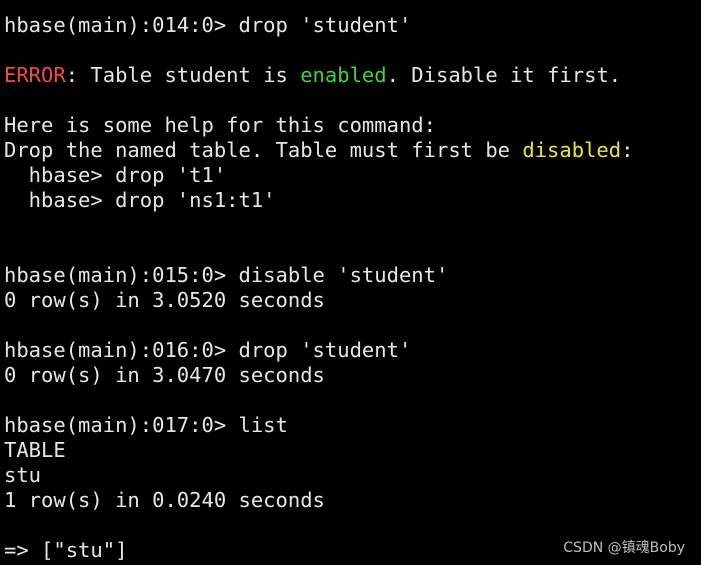 Image resolution: width=701 pixels, height=565 pixels. Describe the element at coordinates (208, 25) in the screenshot. I see `terminal-text: hbase(main):014:0> drop 'student'` at that location.